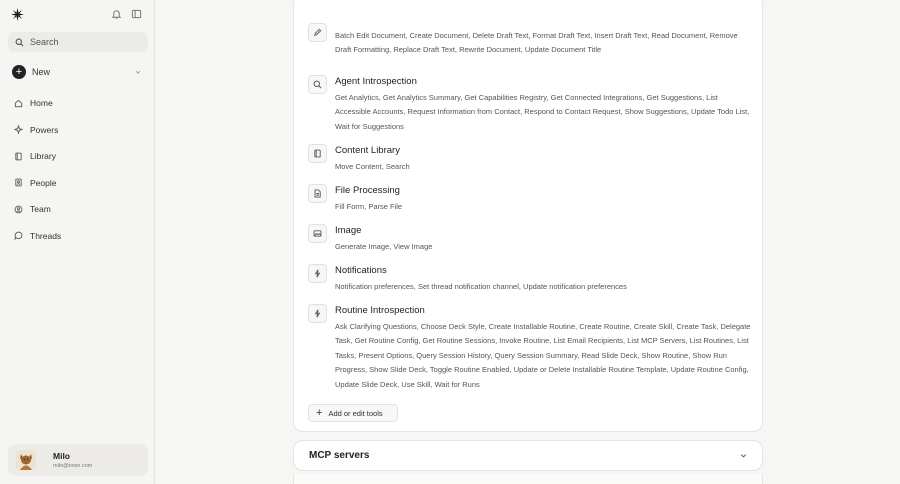 The width and height of the screenshot is (900, 484). What do you see at coordinates (367, 190) in the screenshot?
I see `tool-group-title: File Processing` at bounding box center [367, 190].